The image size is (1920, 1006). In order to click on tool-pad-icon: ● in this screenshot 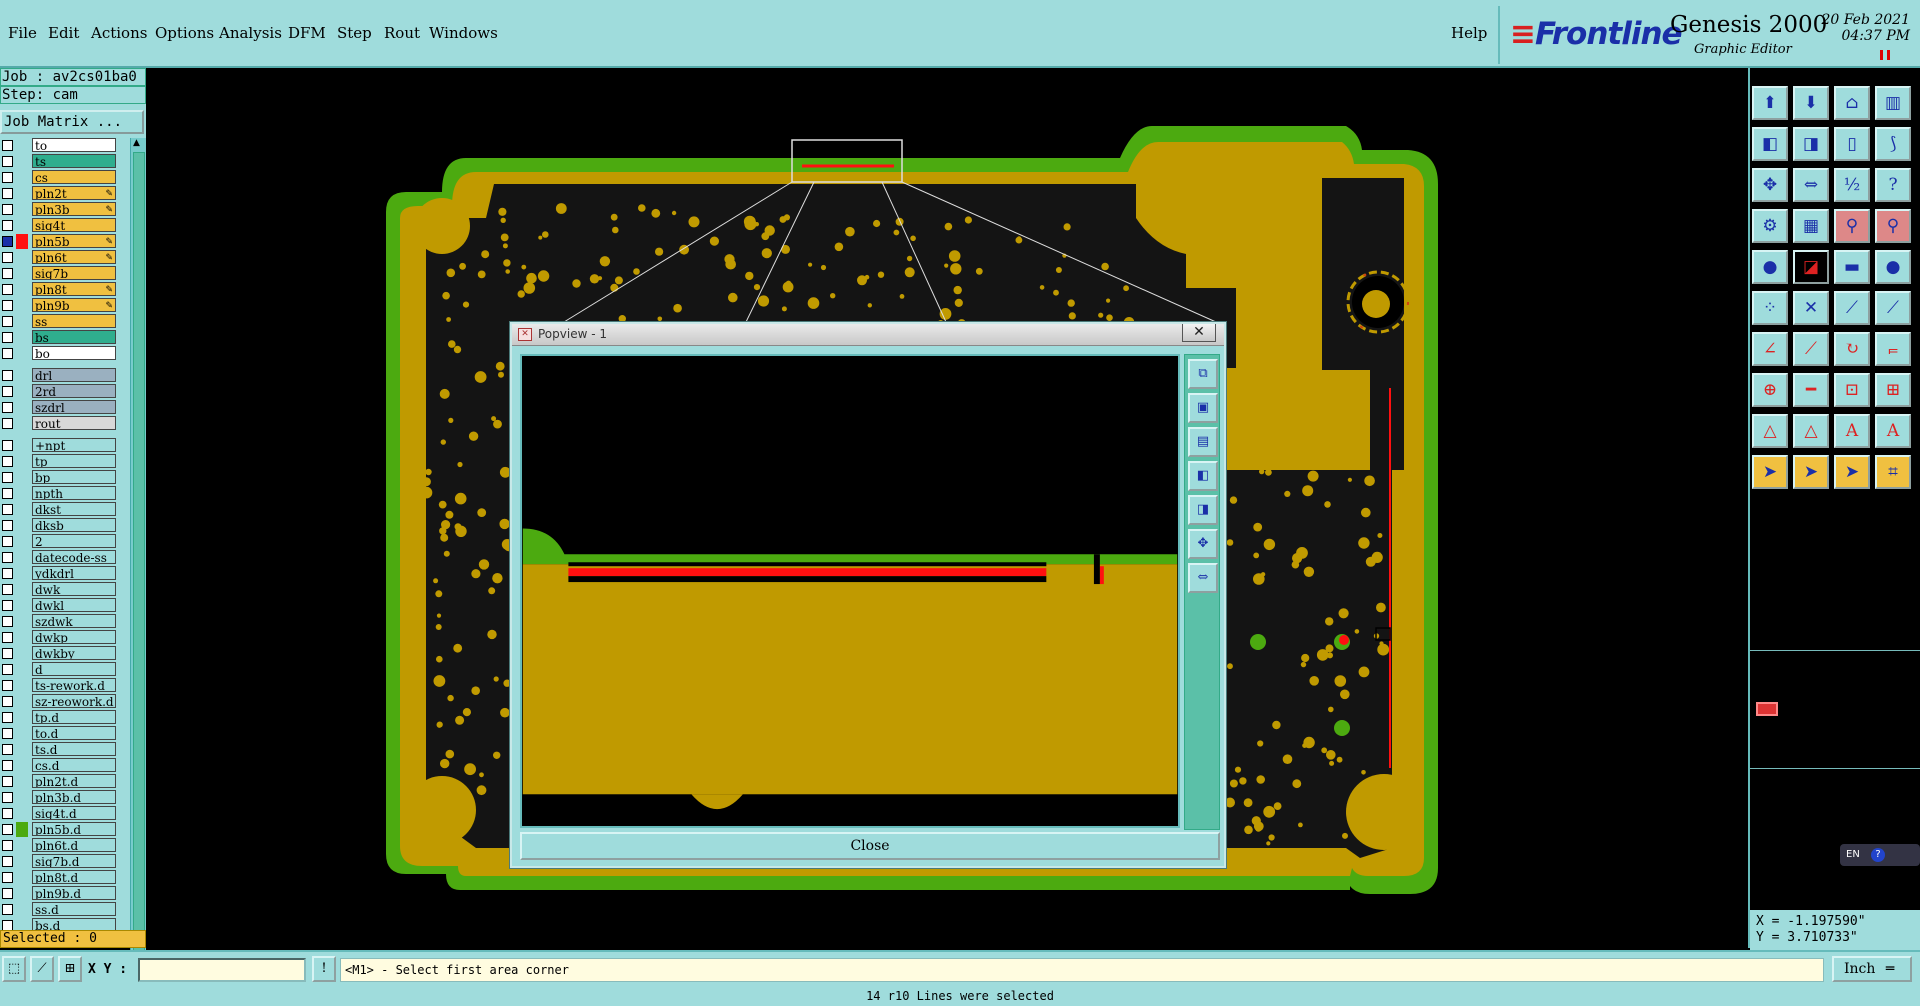, I will do `click(1770, 267)`.